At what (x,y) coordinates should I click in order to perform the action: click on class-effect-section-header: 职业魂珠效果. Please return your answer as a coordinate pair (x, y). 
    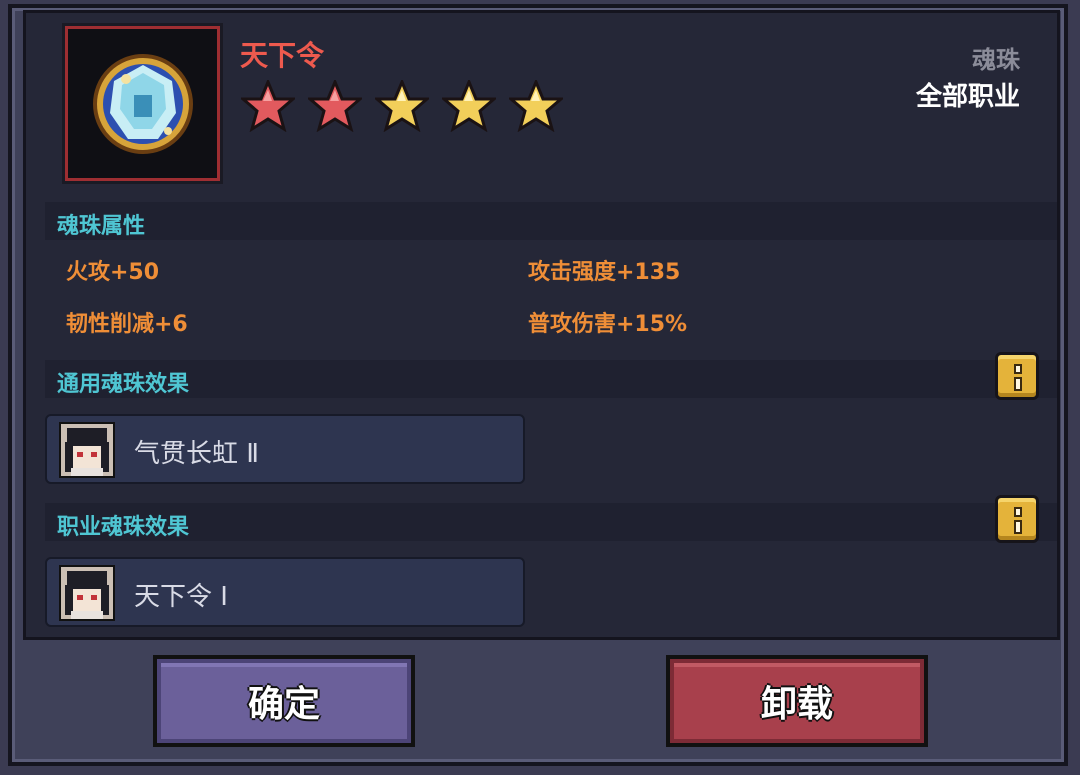
    Looking at the image, I should click on (551, 519).